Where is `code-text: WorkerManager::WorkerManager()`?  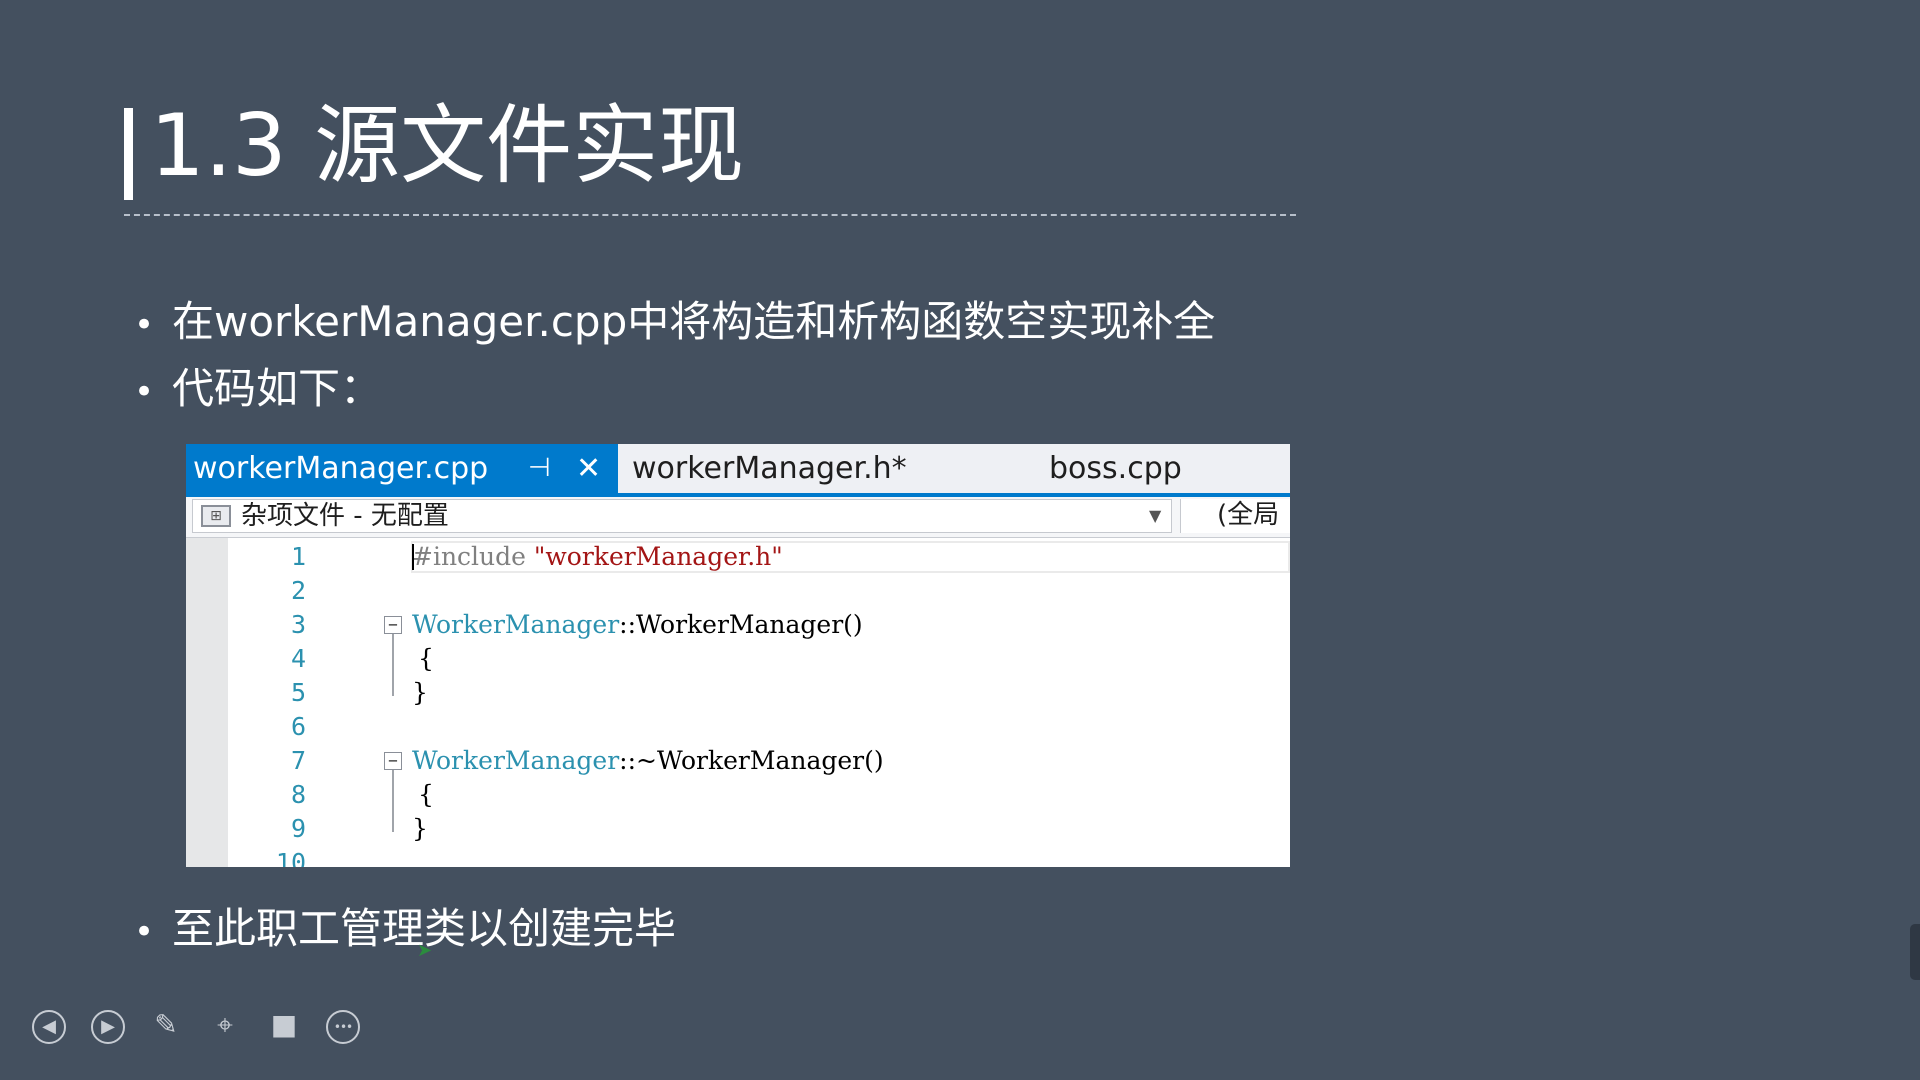 code-text: WorkerManager::WorkerManager() is located at coordinates (637, 625).